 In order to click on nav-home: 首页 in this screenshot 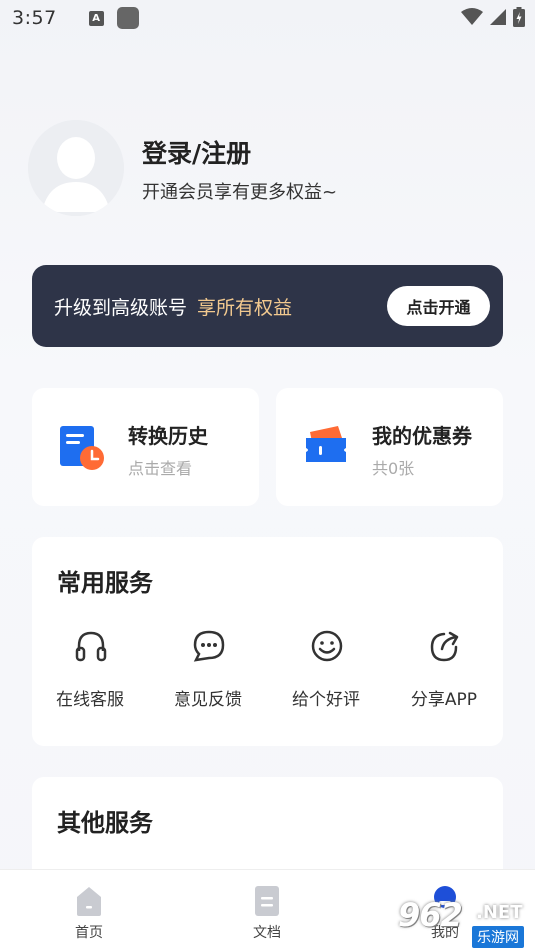, I will do `click(89, 913)`.